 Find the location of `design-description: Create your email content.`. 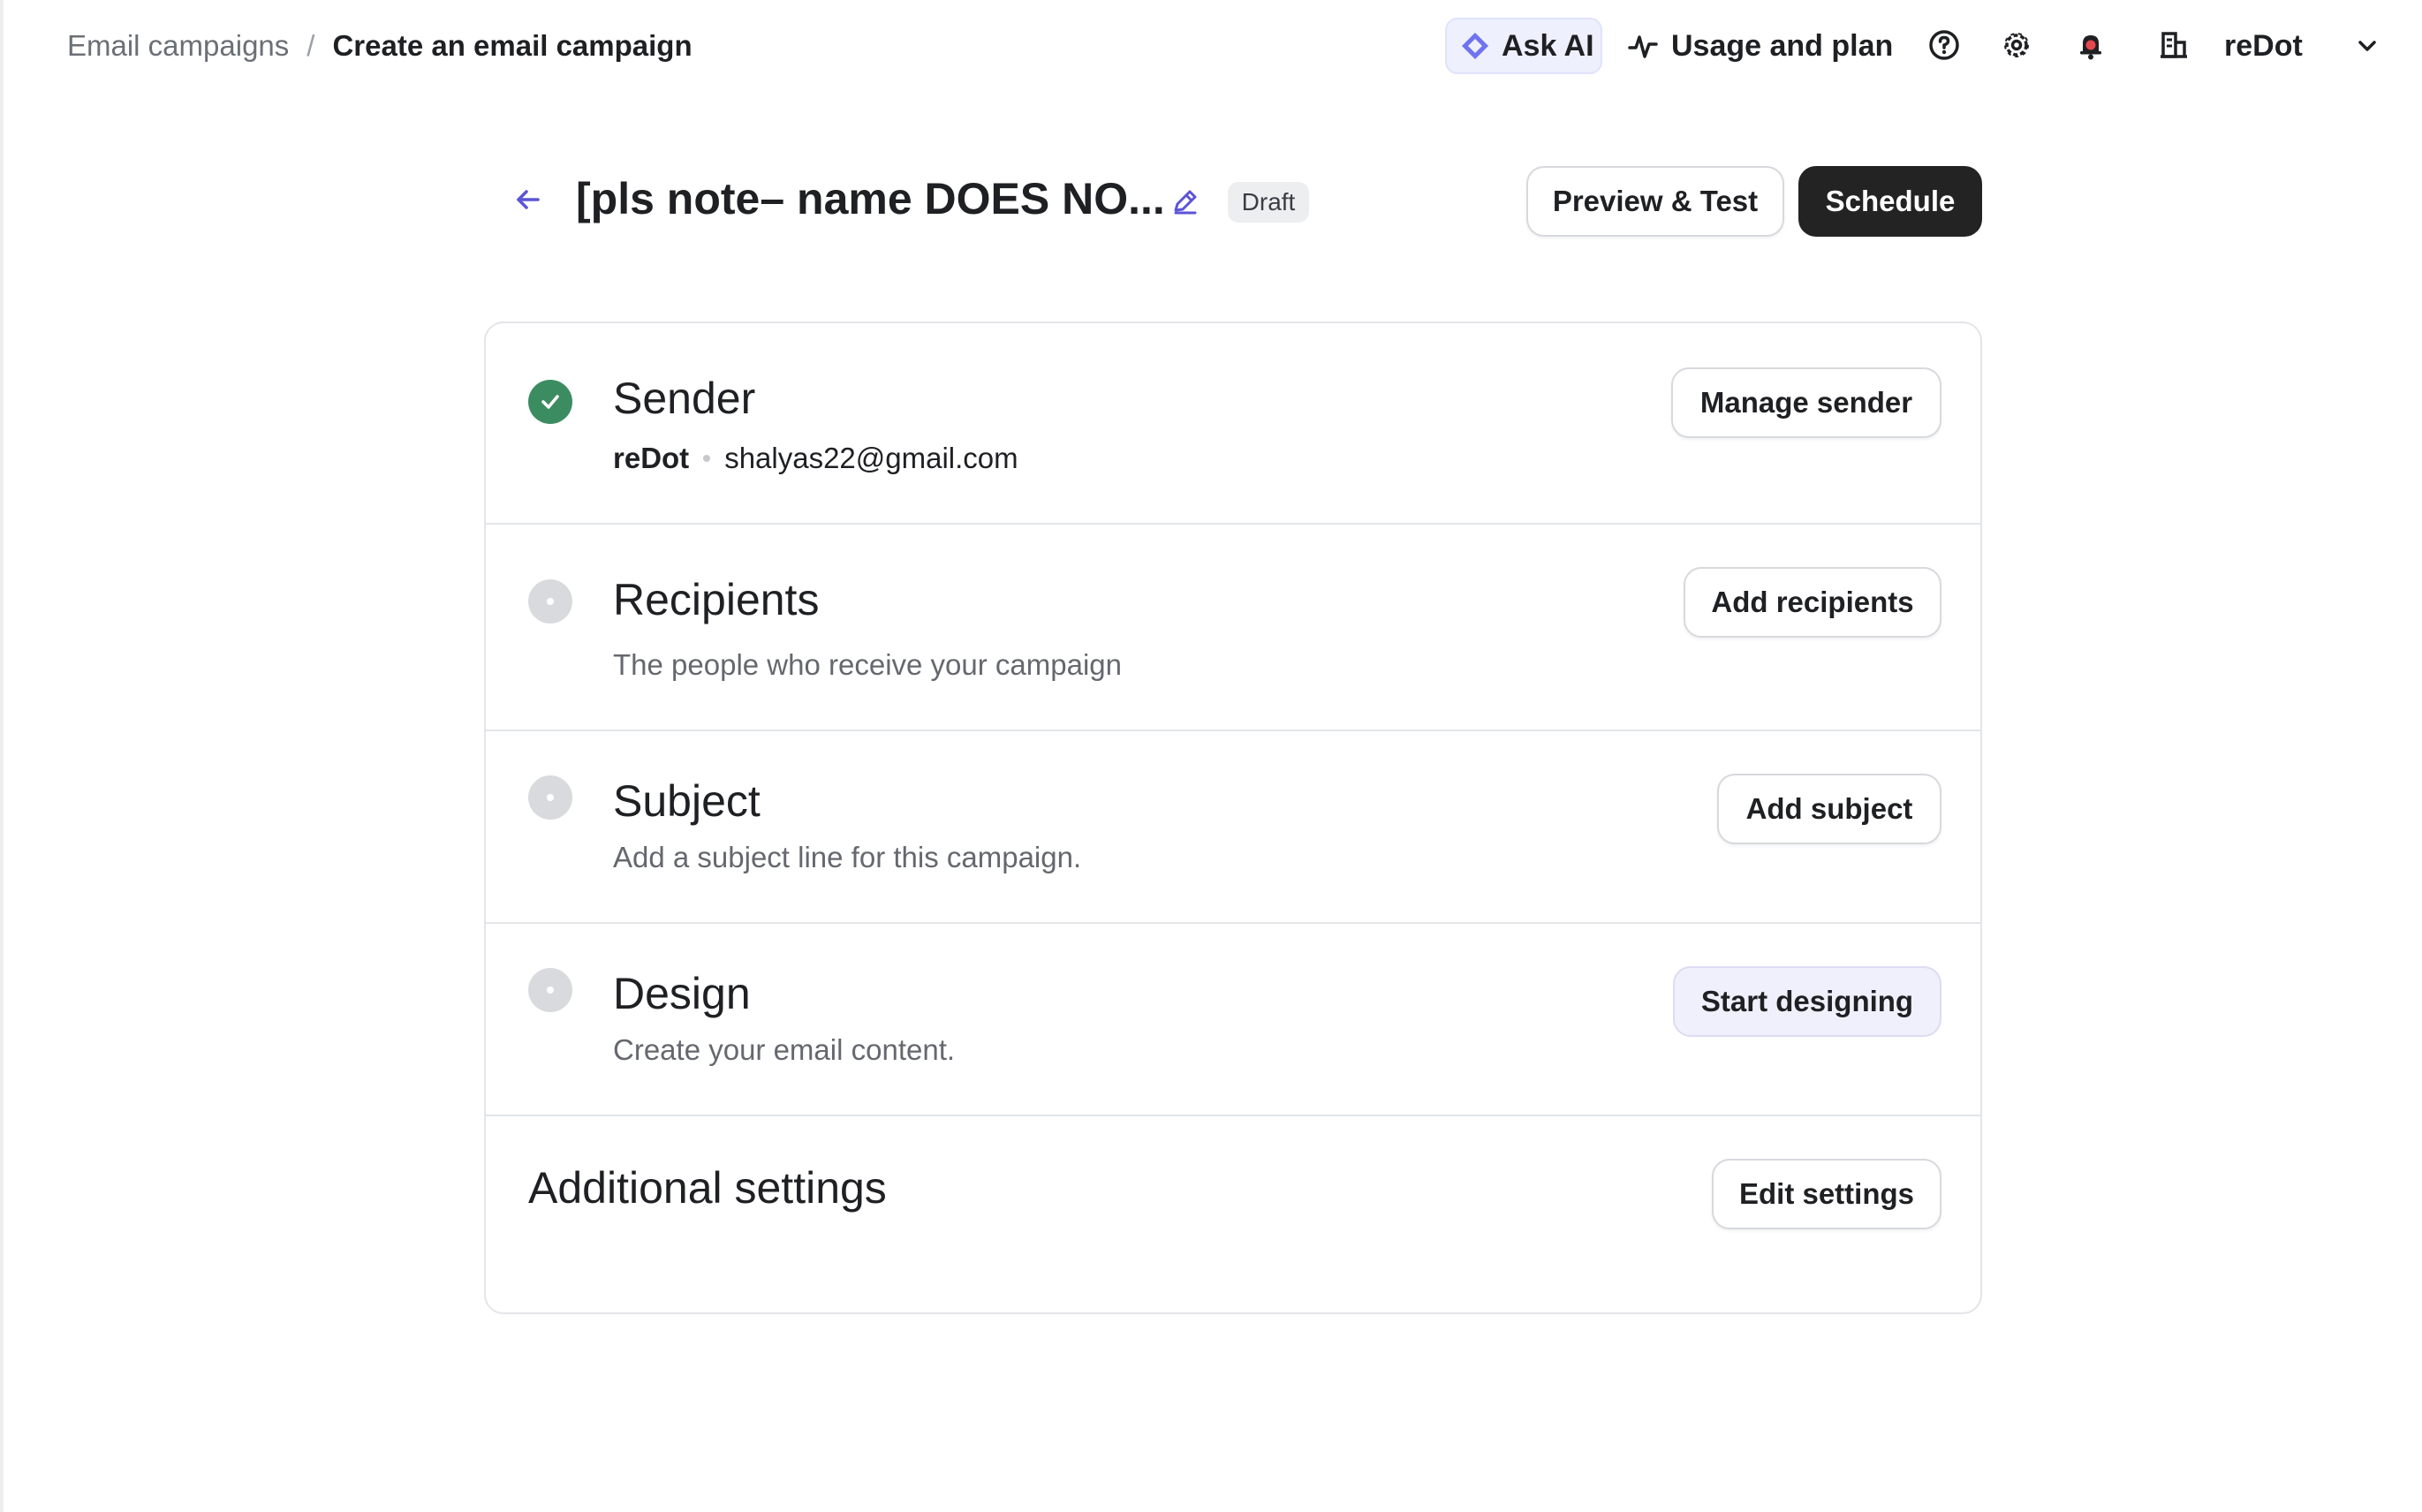

design-description: Create your email content. is located at coordinates (784, 1050).